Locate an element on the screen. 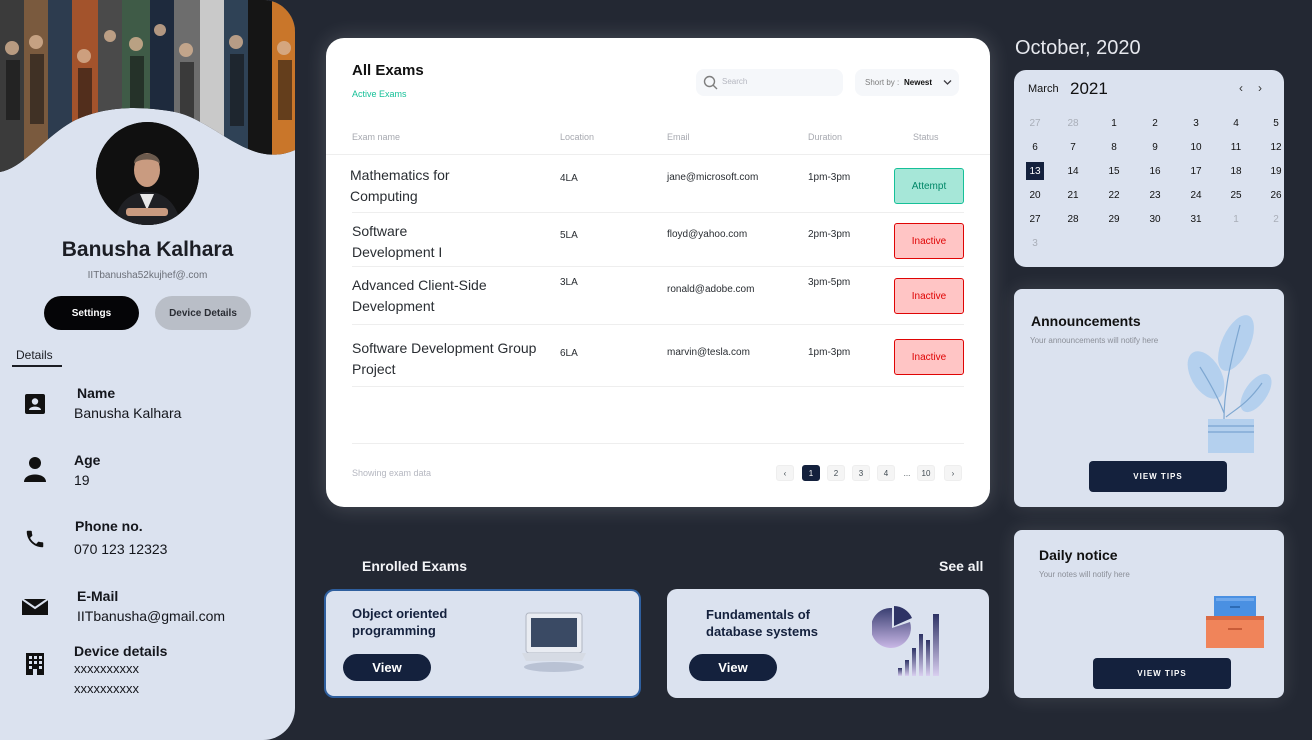 This screenshot has height=740, width=1312. detail-device-label: Device details is located at coordinates (121, 651).